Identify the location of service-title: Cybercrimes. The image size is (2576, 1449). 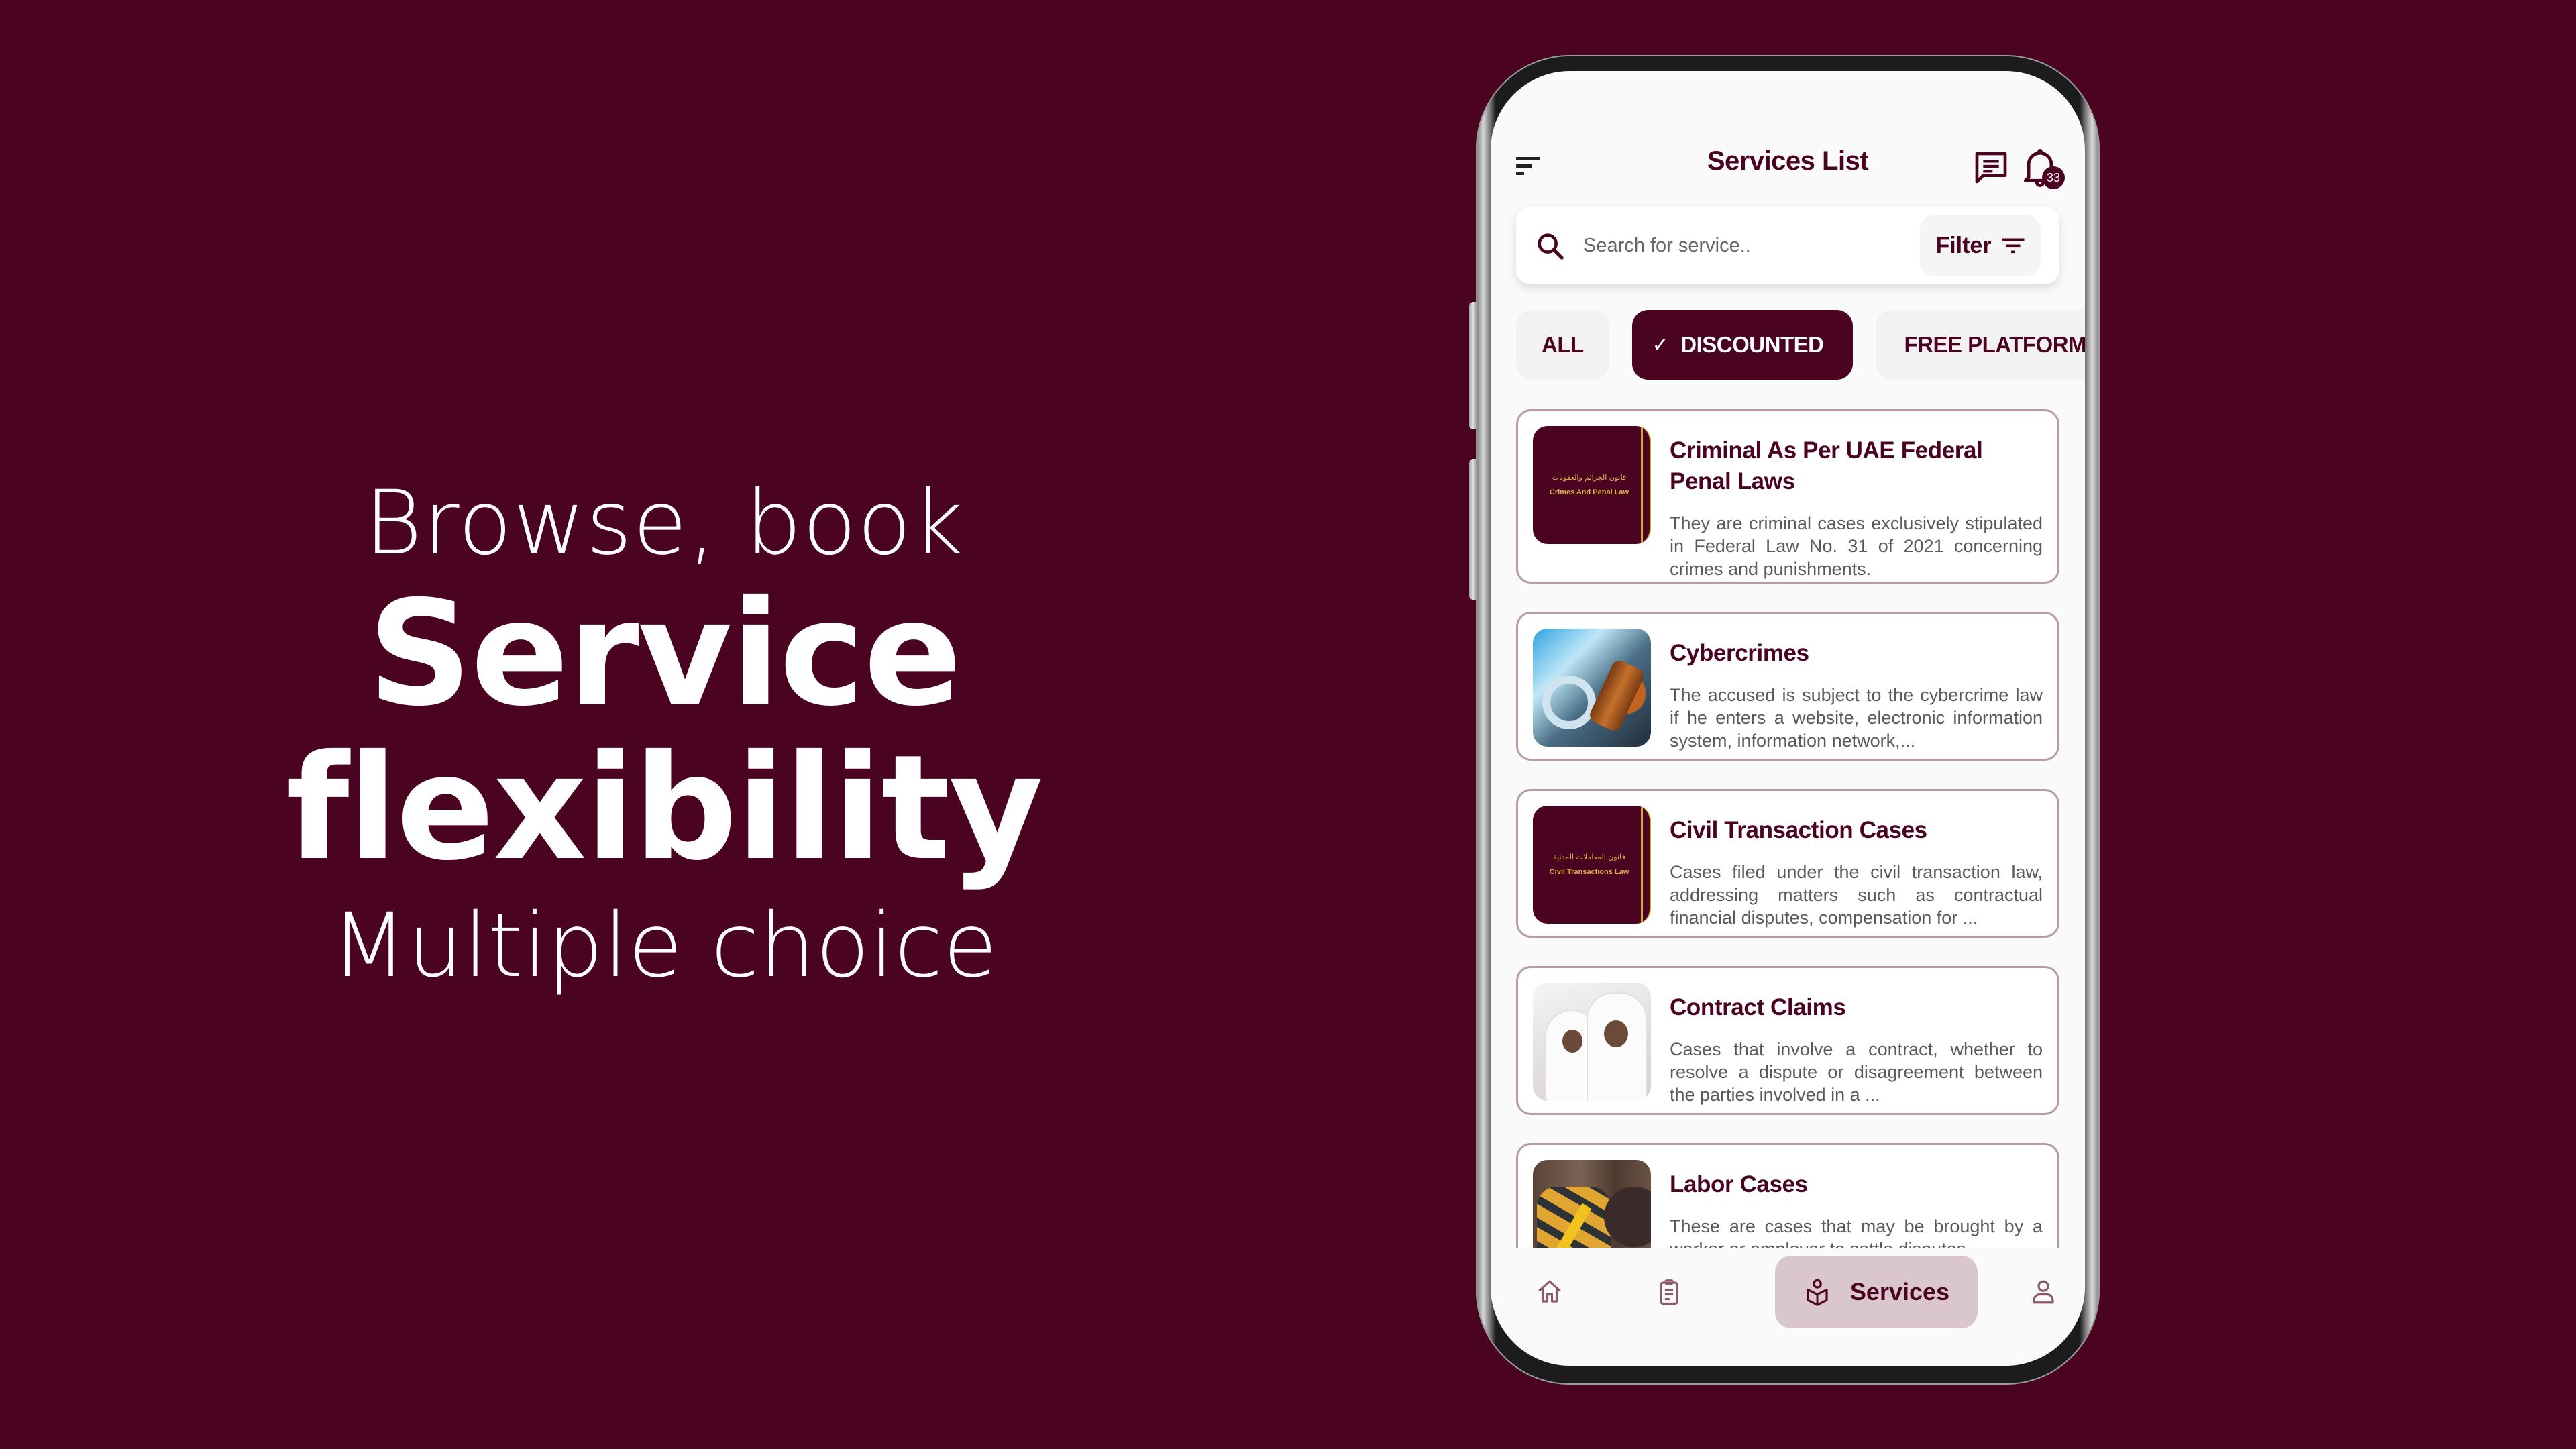
(1739, 653).